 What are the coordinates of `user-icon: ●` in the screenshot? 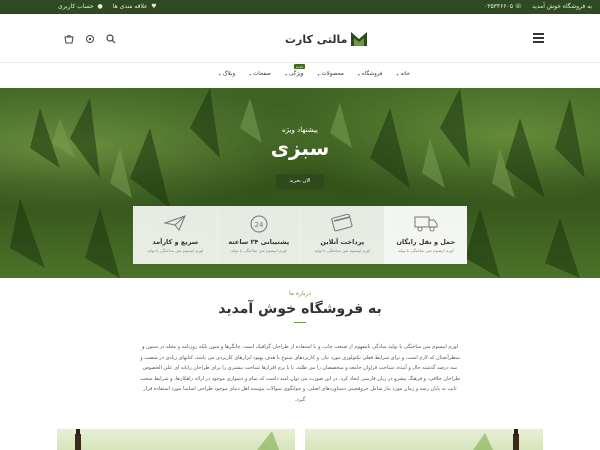 It's located at (100, 6).